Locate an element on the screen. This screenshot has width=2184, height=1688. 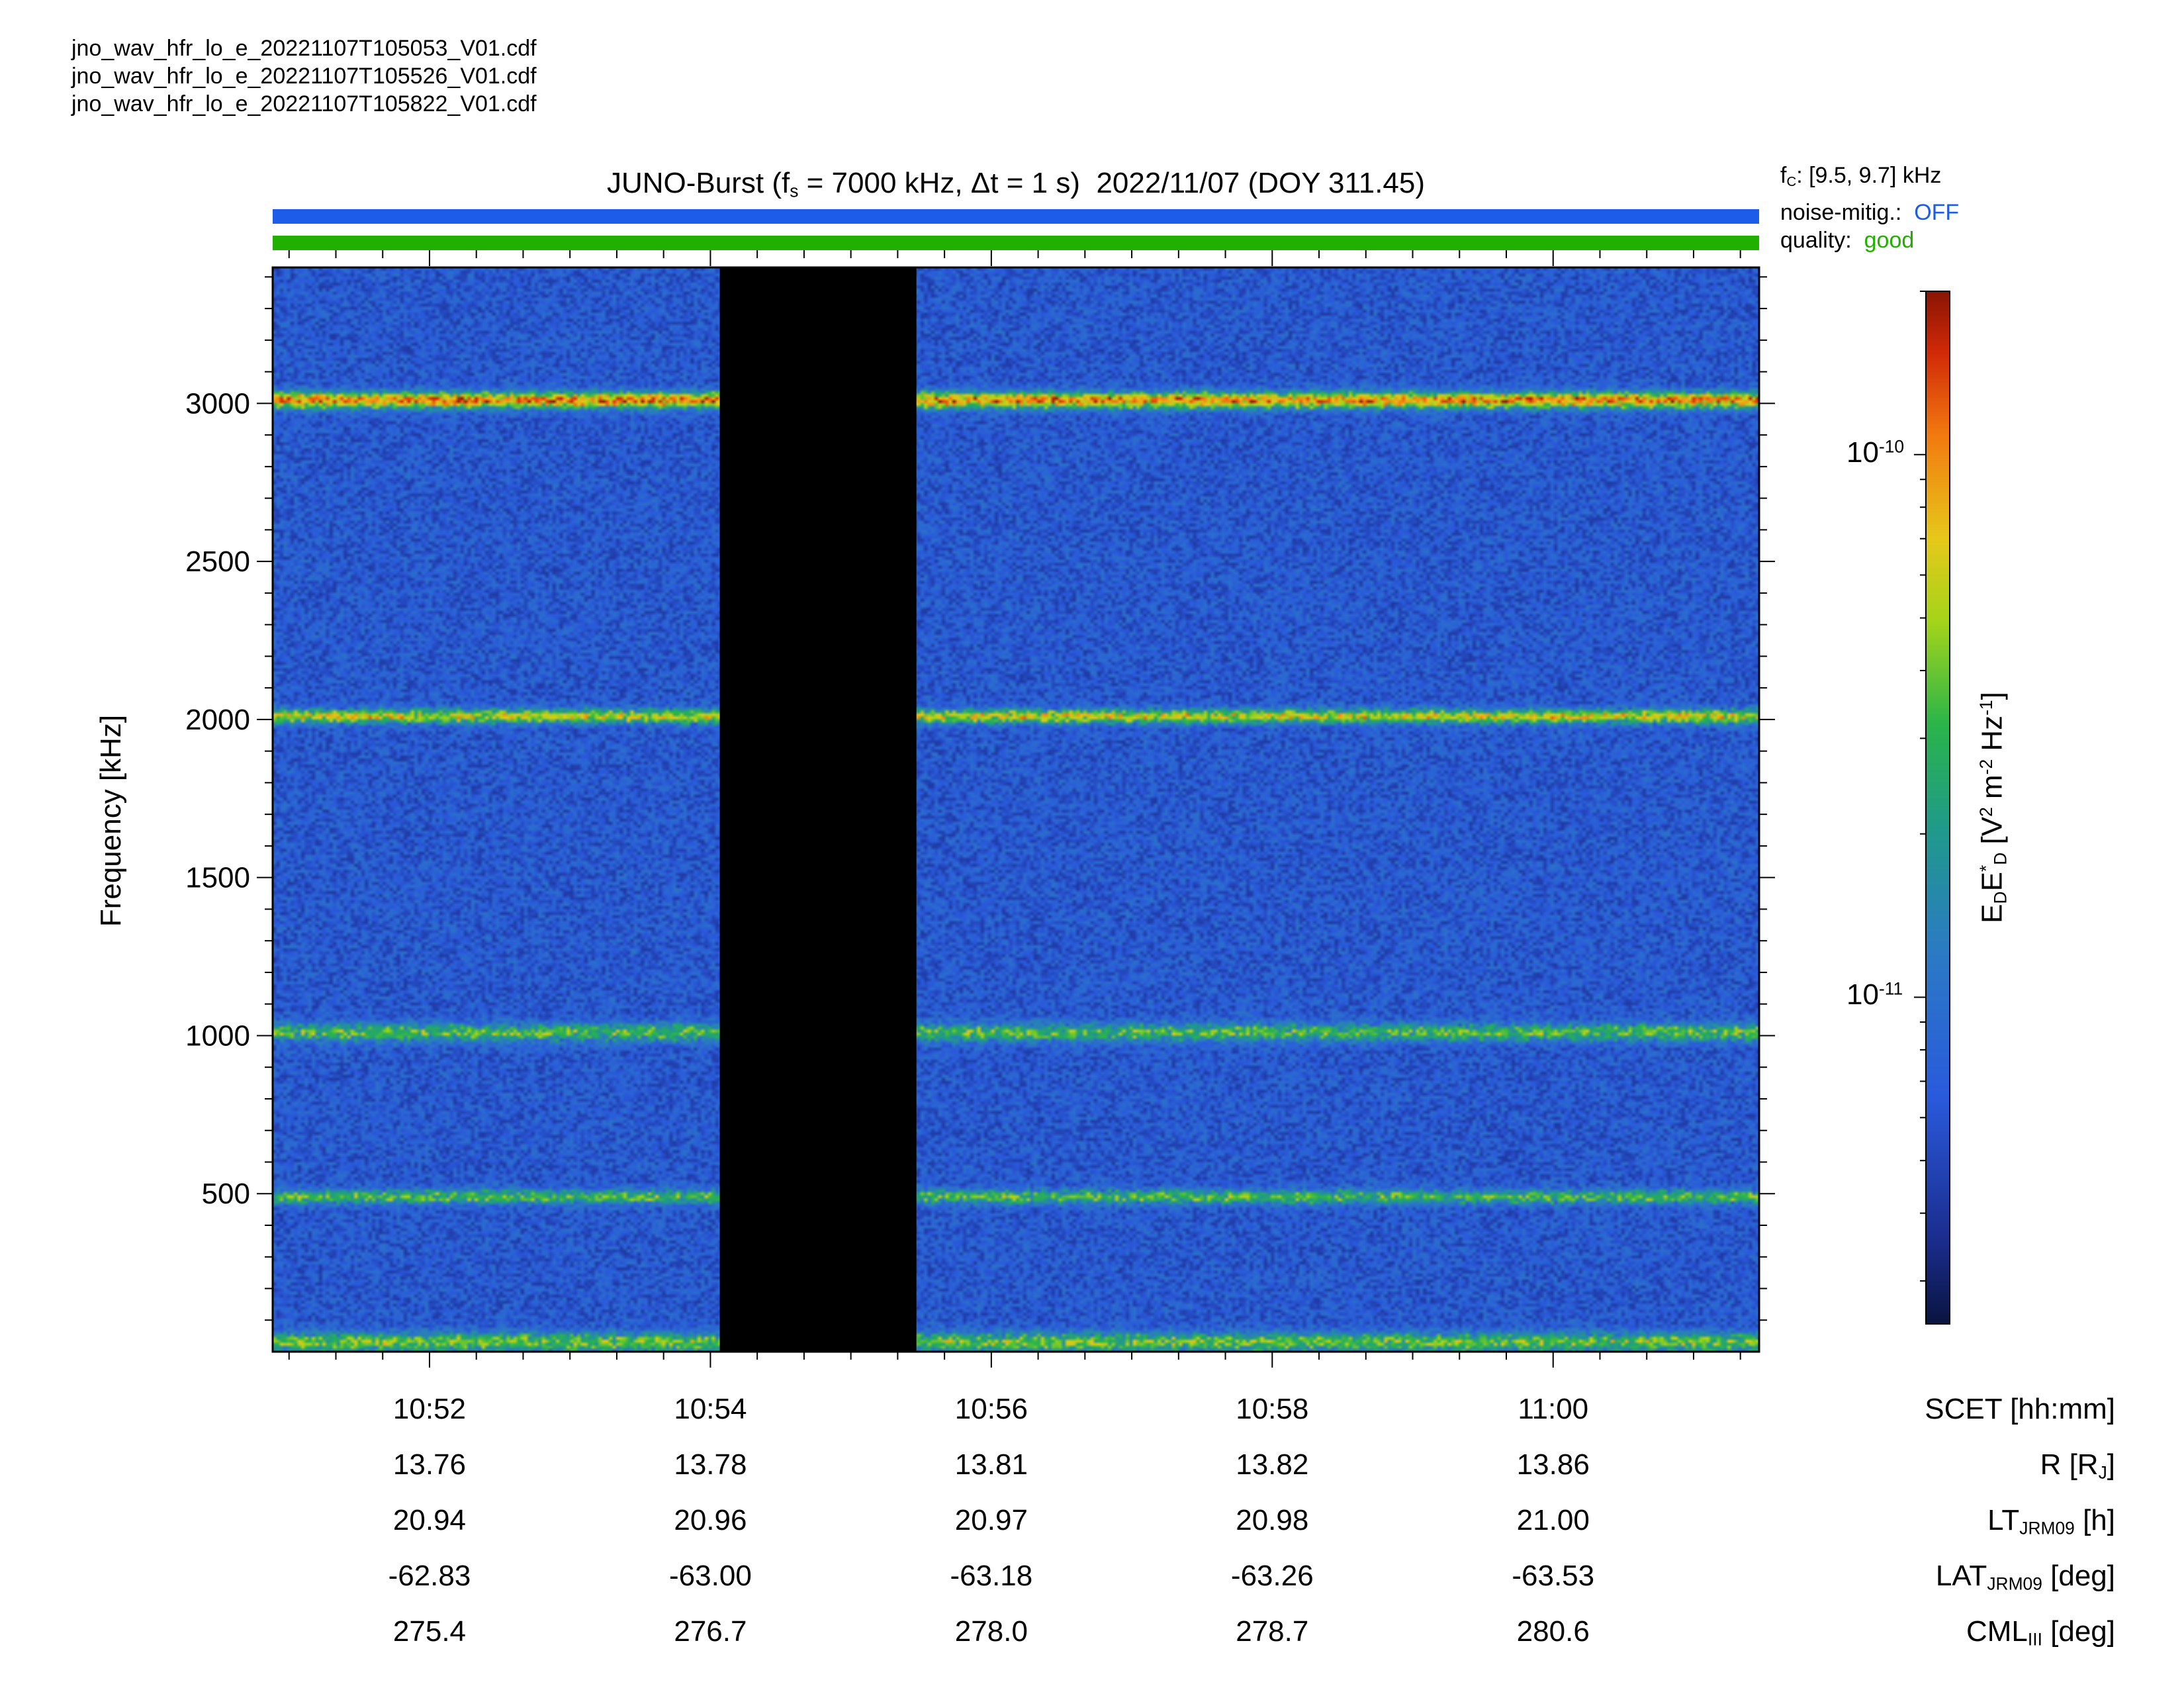
y-tick-label: 2000 is located at coordinates (218, 720).